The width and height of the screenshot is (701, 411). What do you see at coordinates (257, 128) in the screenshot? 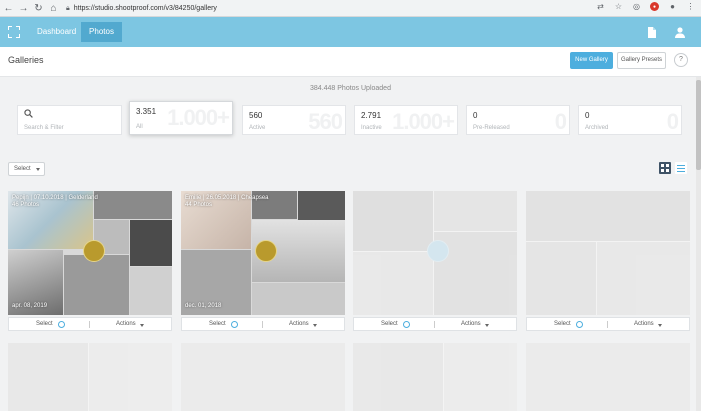
I see `stat-active-label: Active` at bounding box center [257, 128].